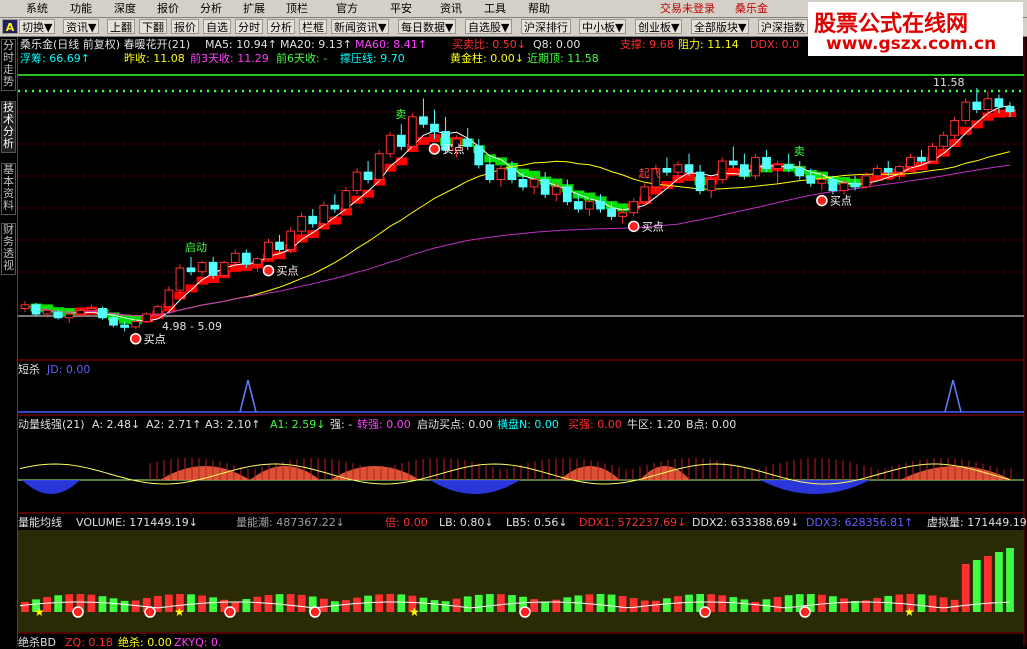 The image size is (1027, 649). Describe the element at coordinates (316, 44) in the screenshot. I see `ma20-value: MA20: 9.13↑` at that location.